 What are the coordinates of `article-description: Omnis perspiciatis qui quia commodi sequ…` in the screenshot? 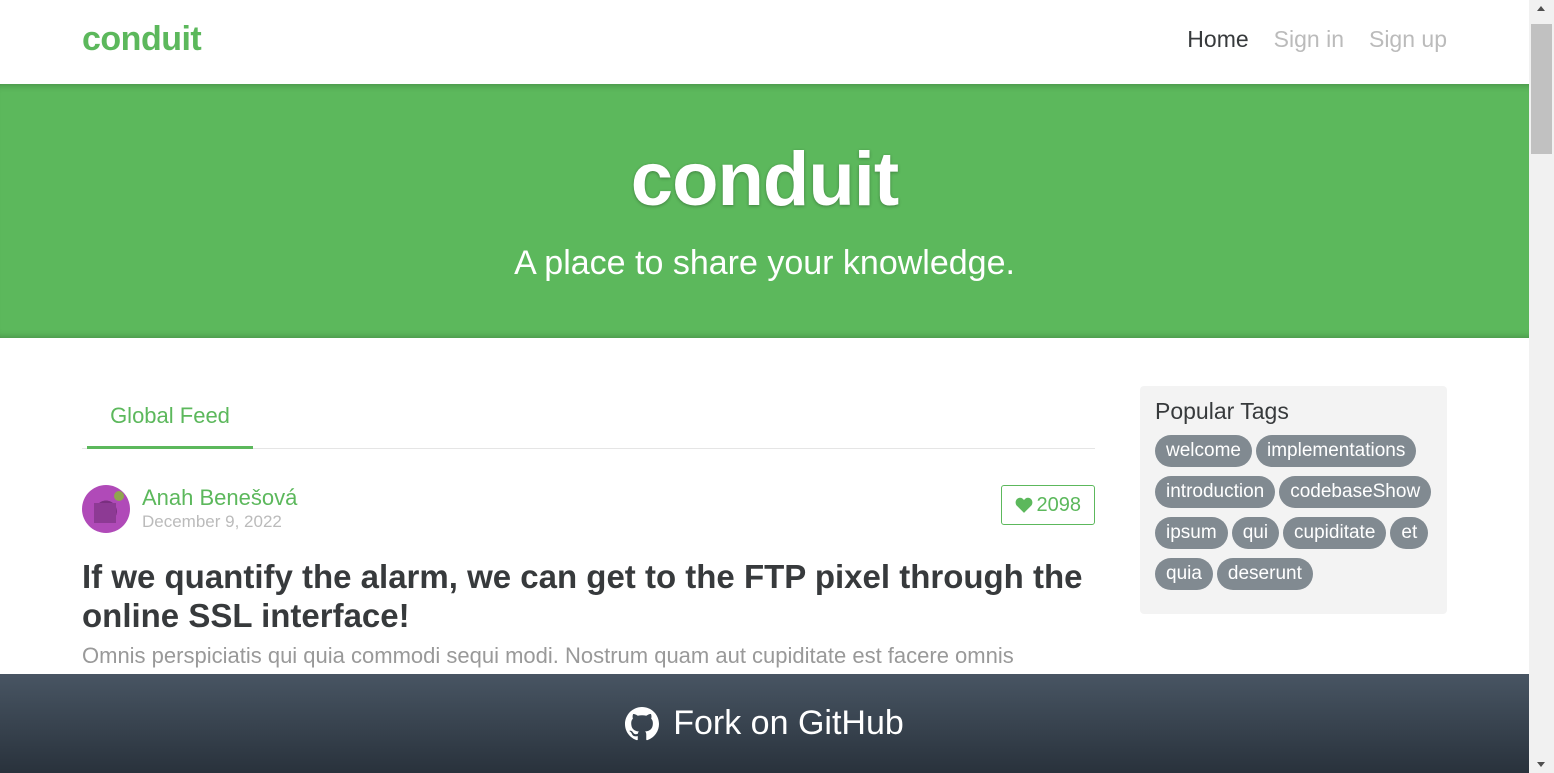 It's located at (548, 655).